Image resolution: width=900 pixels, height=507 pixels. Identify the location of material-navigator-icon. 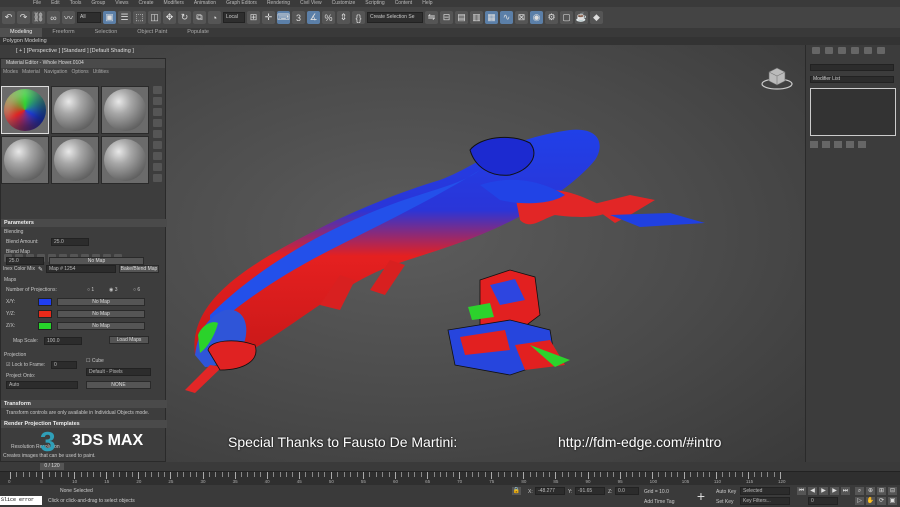
(157, 178).